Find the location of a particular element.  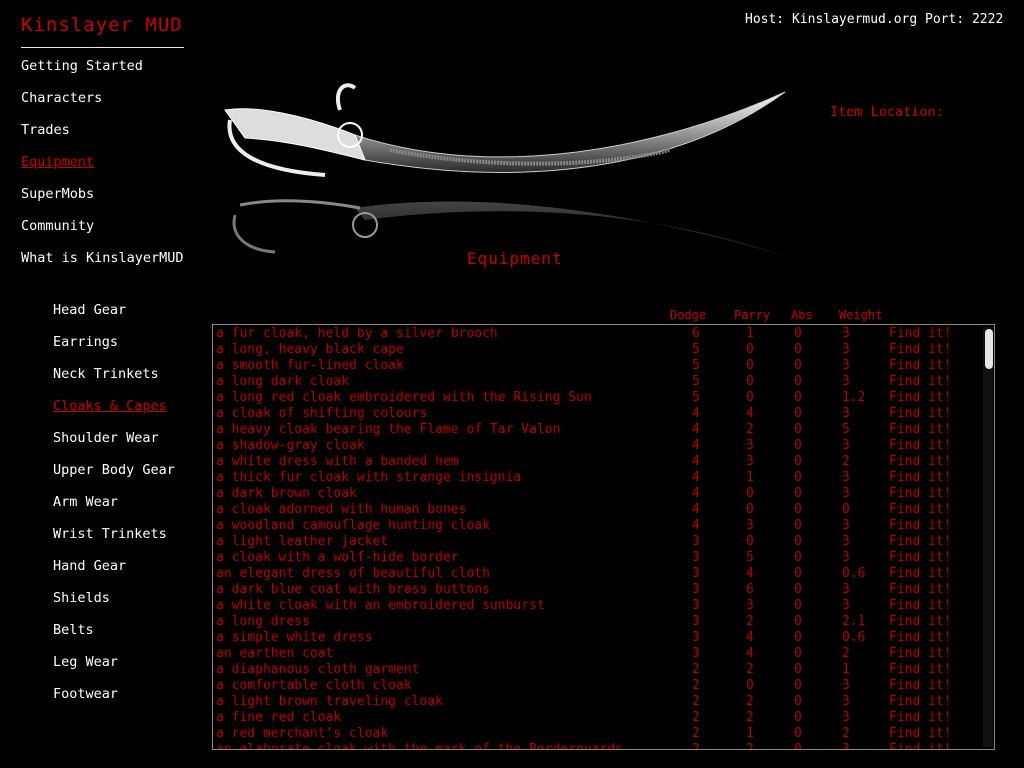

nav-item-supermobs: SuperMobs is located at coordinates (102, 202).